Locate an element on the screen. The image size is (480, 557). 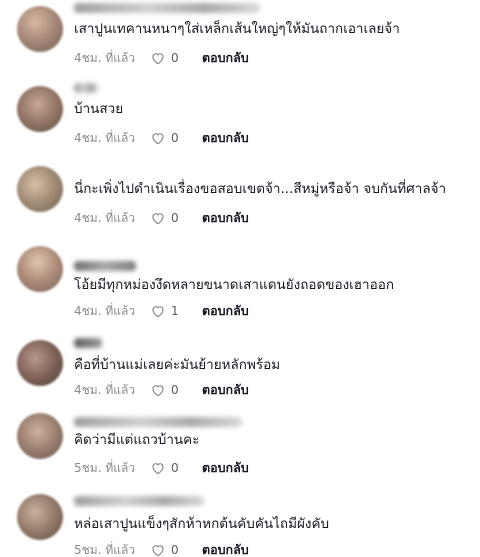
comment-meta: 4ชม. ที่แล้ว 1 ตอบกลับ is located at coordinates (161, 311).